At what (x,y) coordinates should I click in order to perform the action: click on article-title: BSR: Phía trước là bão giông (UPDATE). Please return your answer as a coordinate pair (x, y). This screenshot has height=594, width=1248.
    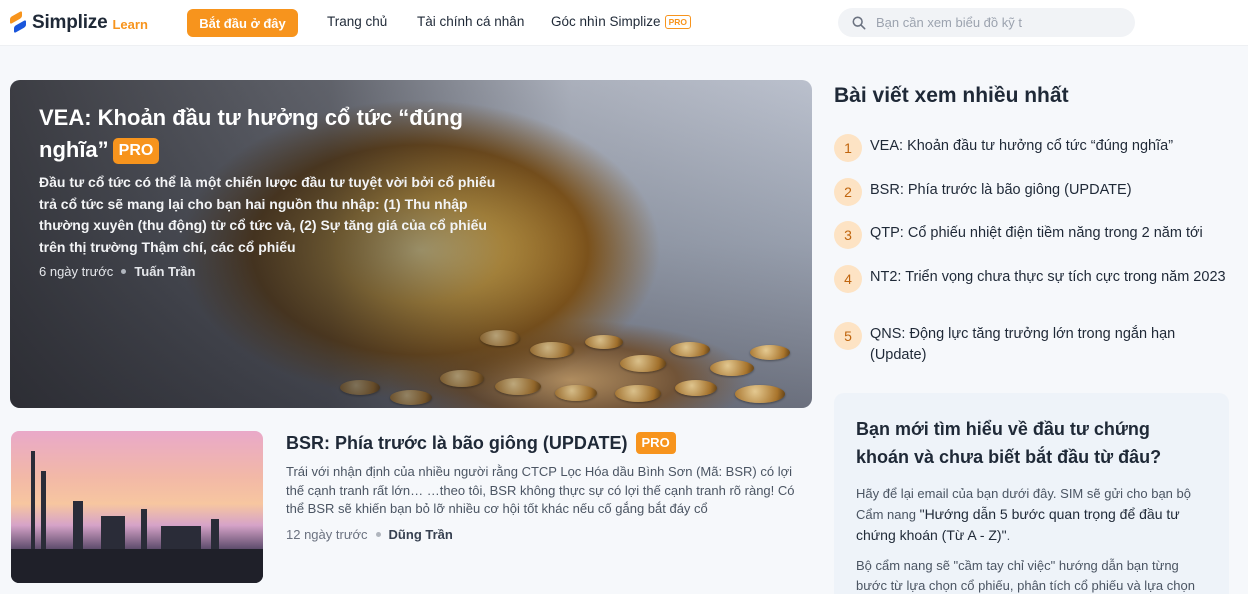
    Looking at the image, I should click on (457, 443).